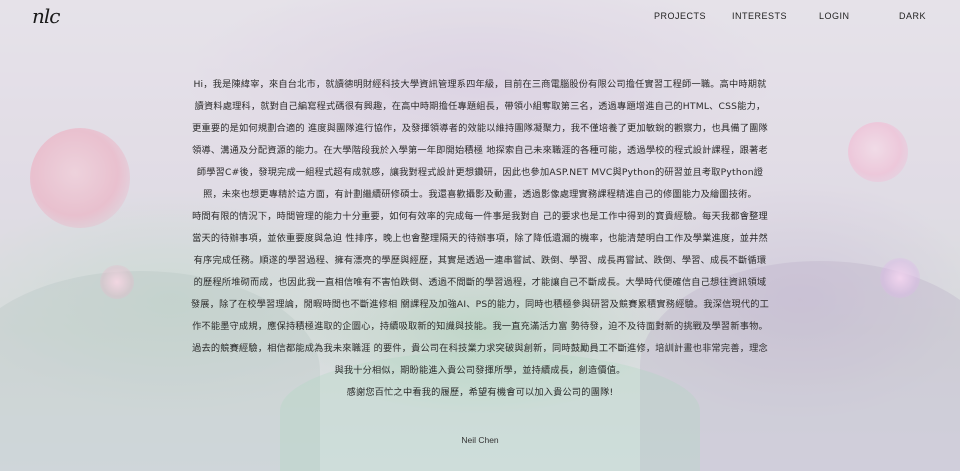 This screenshot has width=960, height=471. What do you see at coordinates (480, 392) in the screenshot?
I see `about-paragraph-thanks: 感謝您百忙之中看我的履歷，希望有機會可以加入貴公司的團隊!` at bounding box center [480, 392].